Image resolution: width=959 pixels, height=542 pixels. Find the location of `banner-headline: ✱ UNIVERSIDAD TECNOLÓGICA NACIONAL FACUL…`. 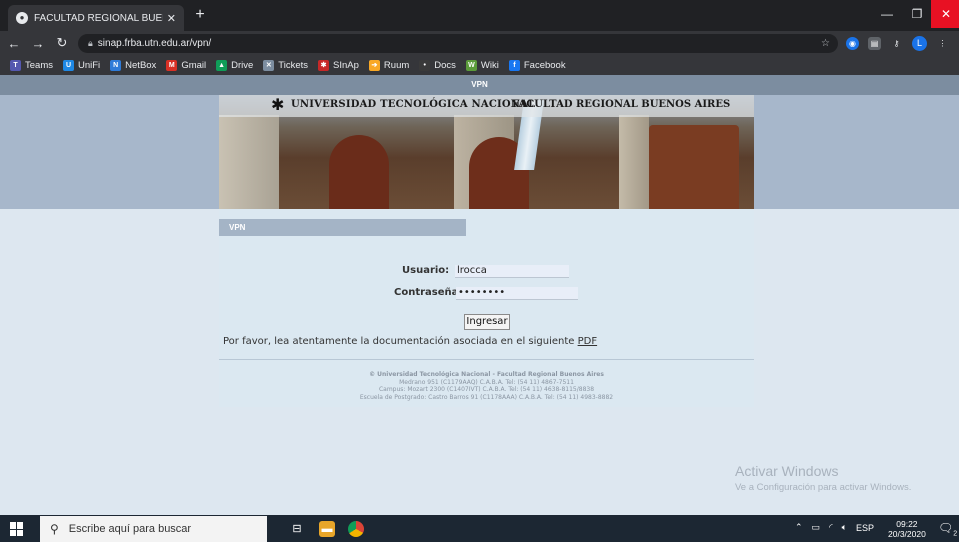

banner-headline: ✱ UNIVERSIDAD TECNOLÓGICA NACIONAL FACUL… is located at coordinates (486, 106).